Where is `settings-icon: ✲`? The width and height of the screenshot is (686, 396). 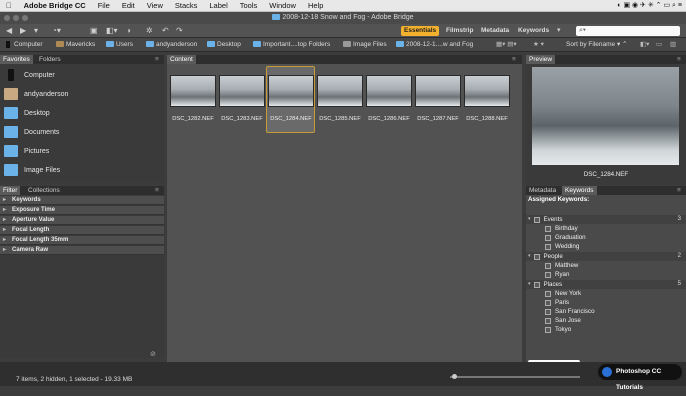
settings-icon: ✲ is located at coordinates (149, 31).